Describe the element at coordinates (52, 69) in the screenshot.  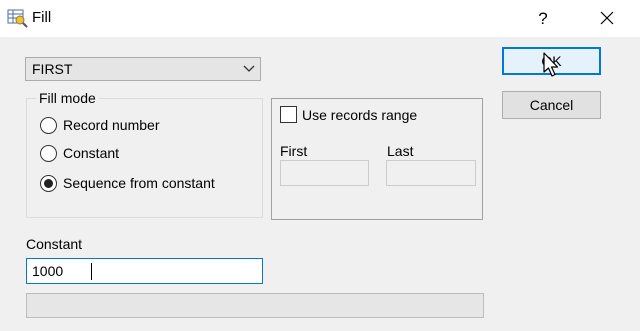
I see `field-select-value: FIRST` at that location.